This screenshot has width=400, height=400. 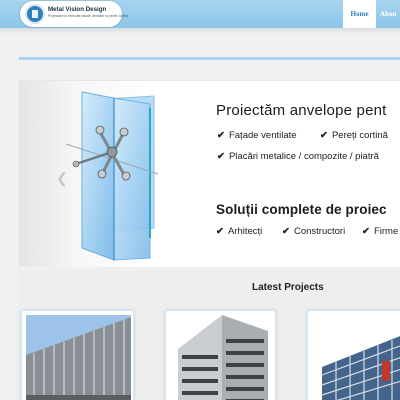 I want to click on slider-prev-icon: ❮, so click(x=62, y=178).